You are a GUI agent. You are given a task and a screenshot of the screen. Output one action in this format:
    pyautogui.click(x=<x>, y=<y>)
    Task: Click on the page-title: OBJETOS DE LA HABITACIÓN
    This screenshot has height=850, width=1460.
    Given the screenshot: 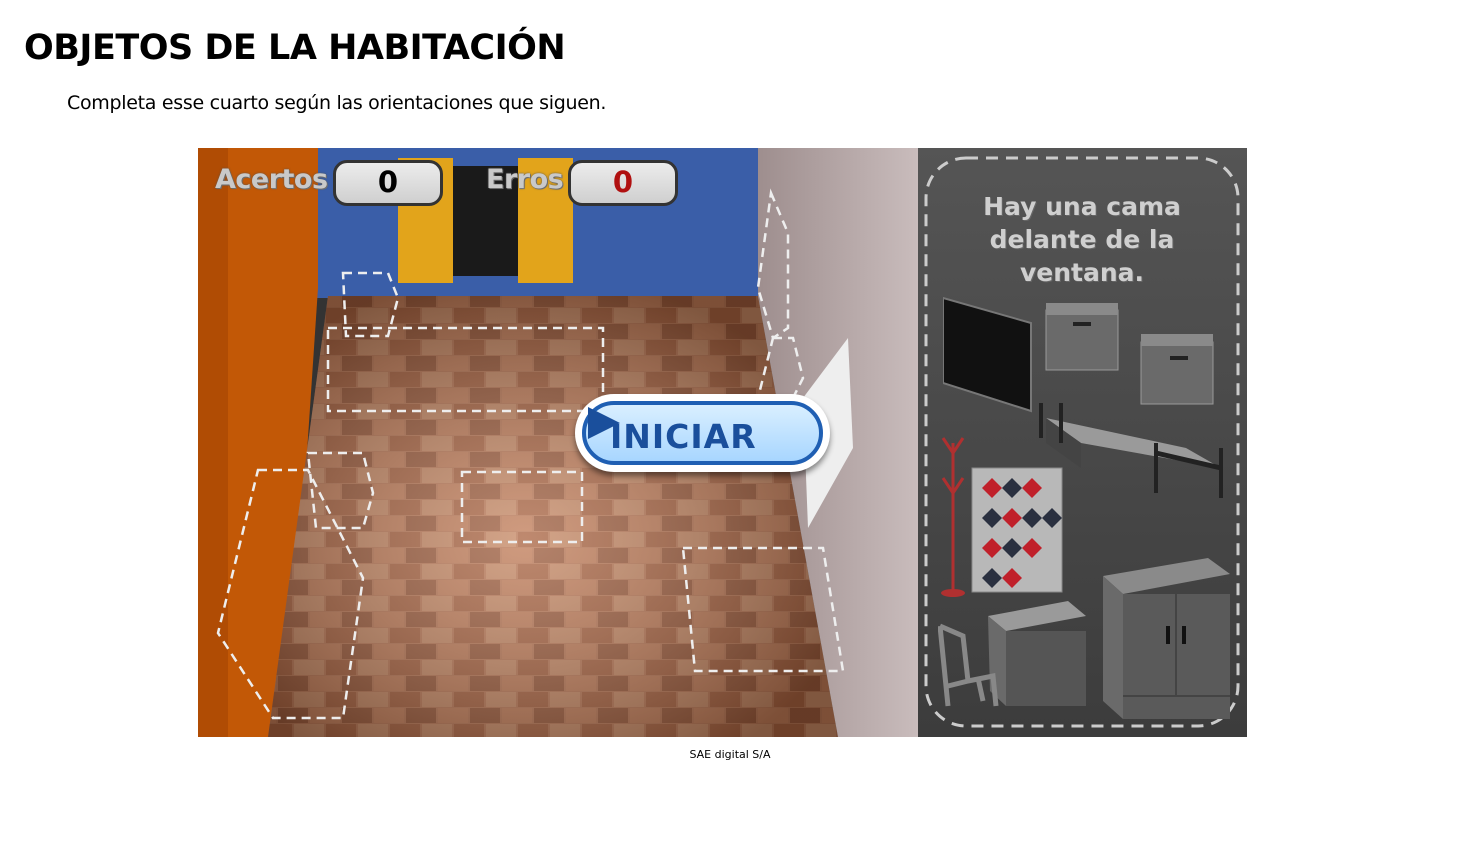 What is the action you would take?
    pyautogui.click(x=295, y=48)
    